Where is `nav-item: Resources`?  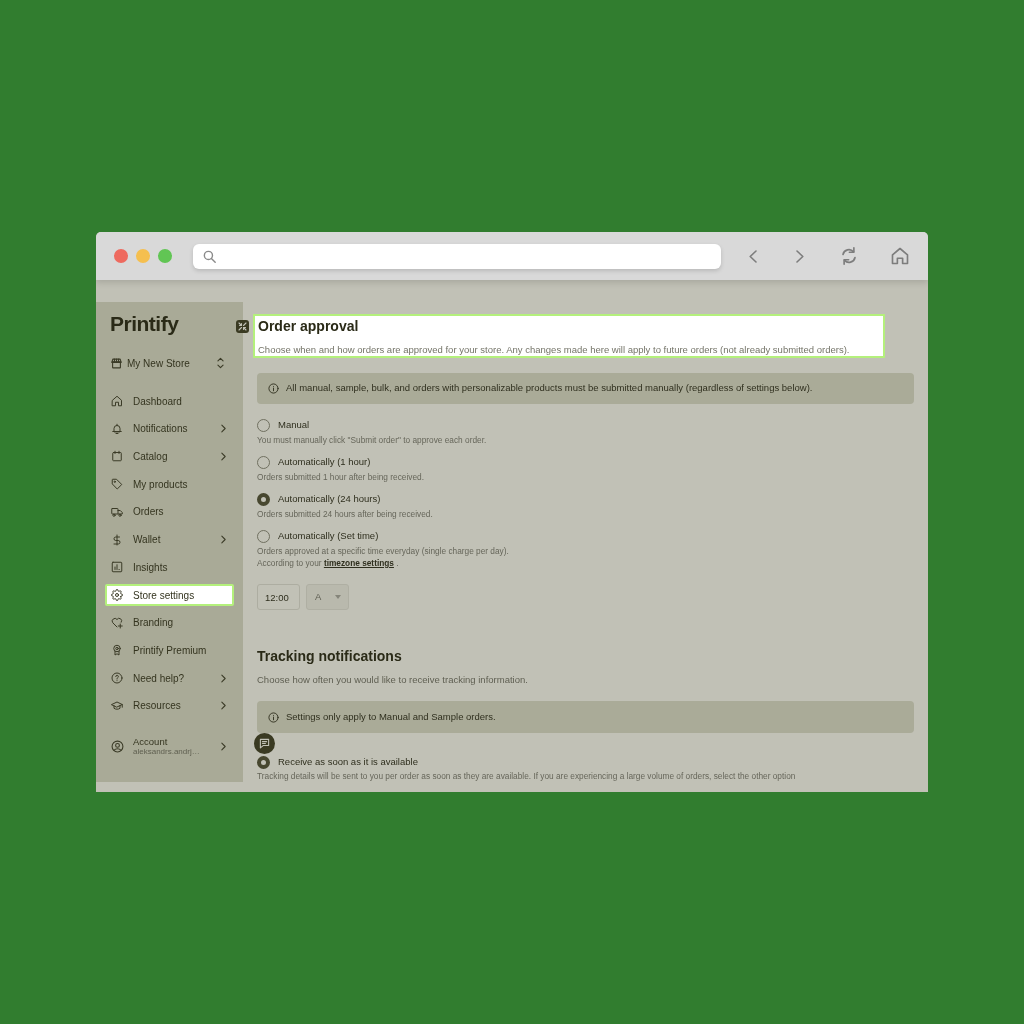
nav-item: Resources is located at coordinates (169, 705).